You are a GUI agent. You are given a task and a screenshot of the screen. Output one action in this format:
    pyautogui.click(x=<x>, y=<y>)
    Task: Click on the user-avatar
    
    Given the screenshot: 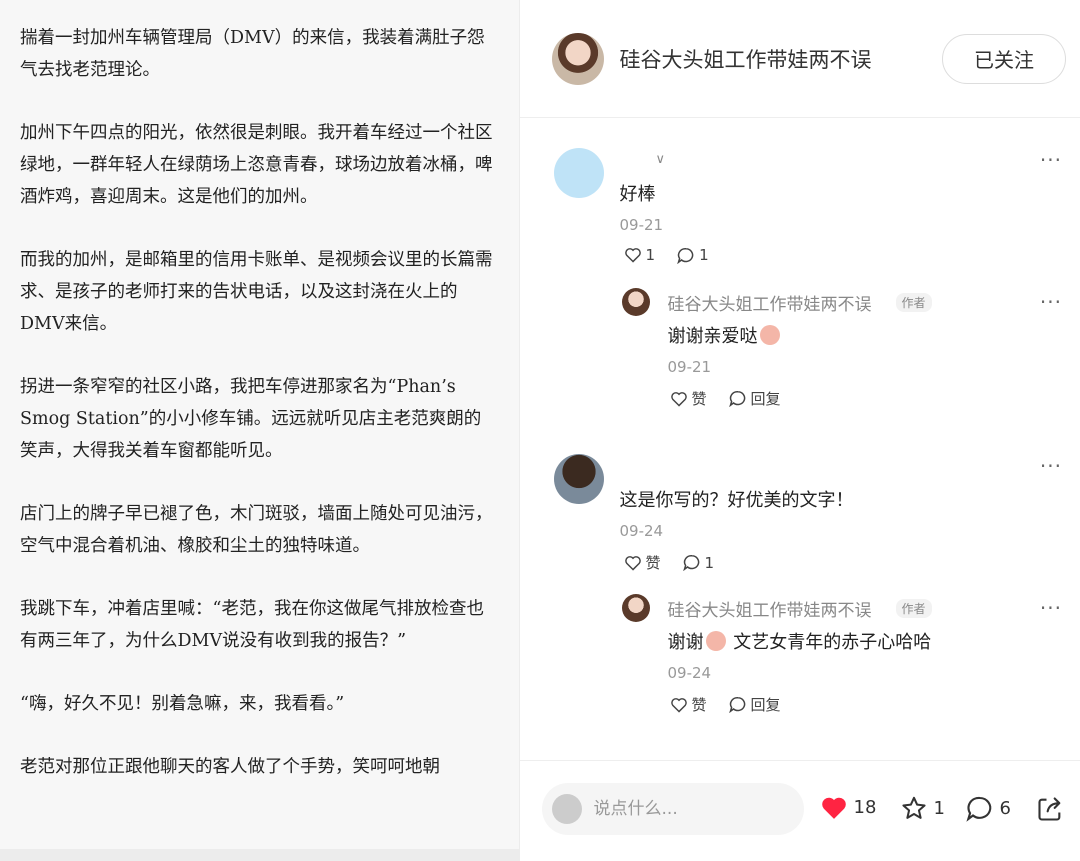 What is the action you would take?
    pyautogui.click(x=566, y=809)
    